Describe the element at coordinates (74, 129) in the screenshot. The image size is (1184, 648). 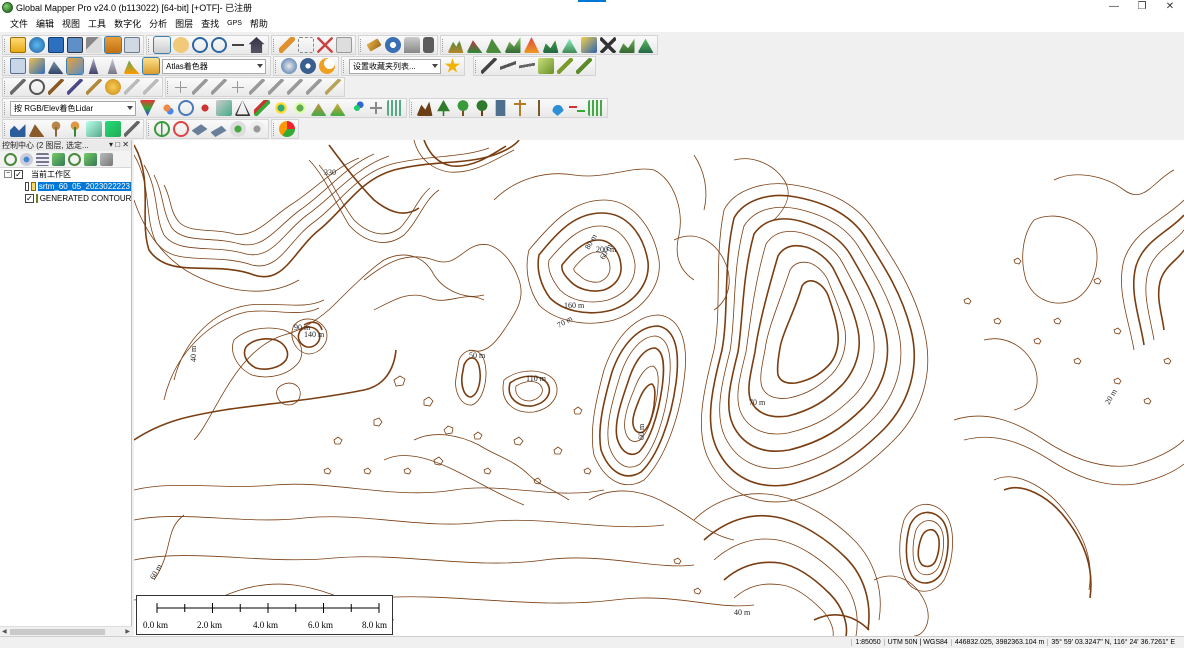
I see `marker-icon` at that location.